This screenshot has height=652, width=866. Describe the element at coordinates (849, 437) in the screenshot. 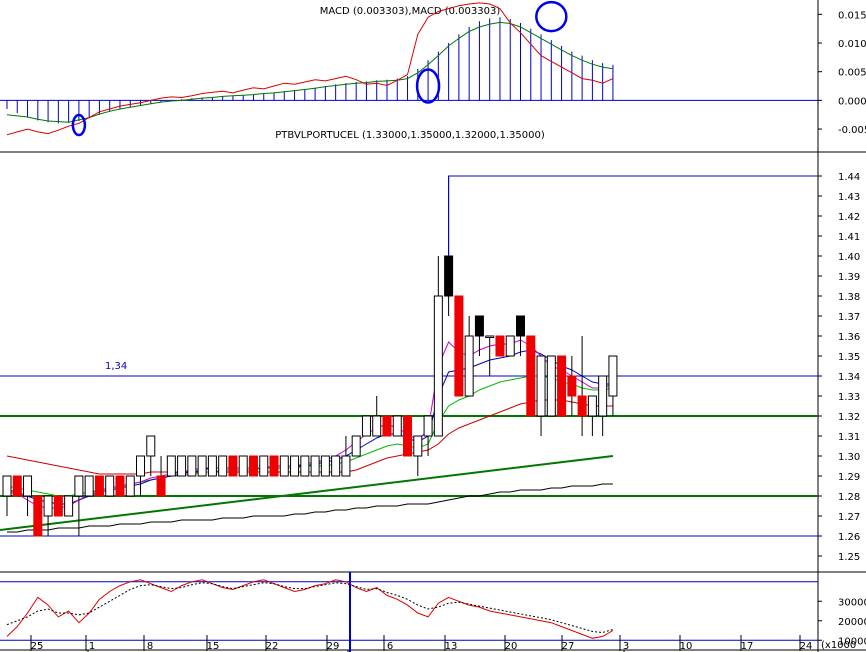

I see `price-y-tick-label: 1.31` at that location.